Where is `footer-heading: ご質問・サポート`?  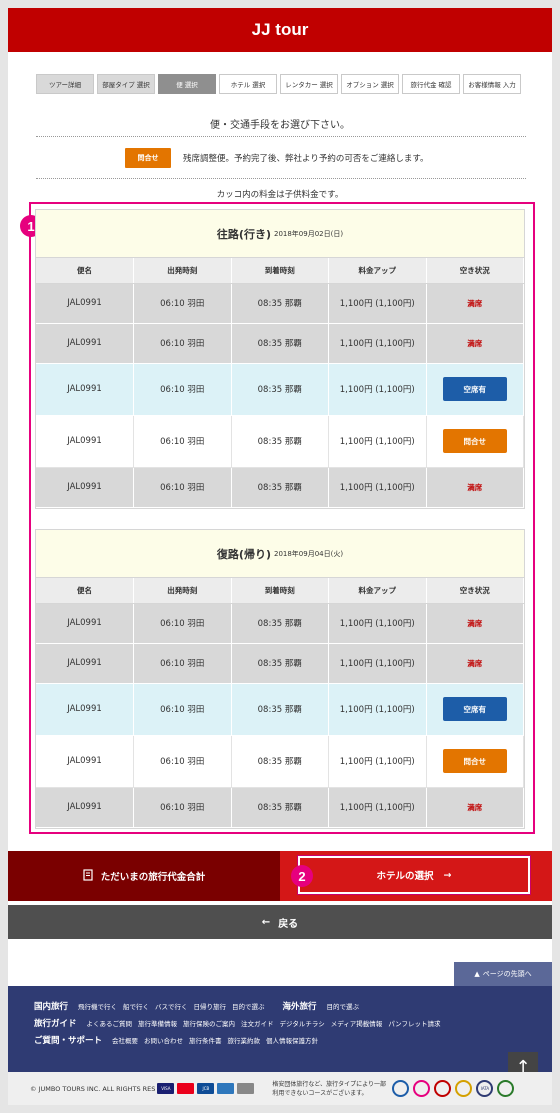
footer-heading: ご質問・サポート is located at coordinates (68, 1040).